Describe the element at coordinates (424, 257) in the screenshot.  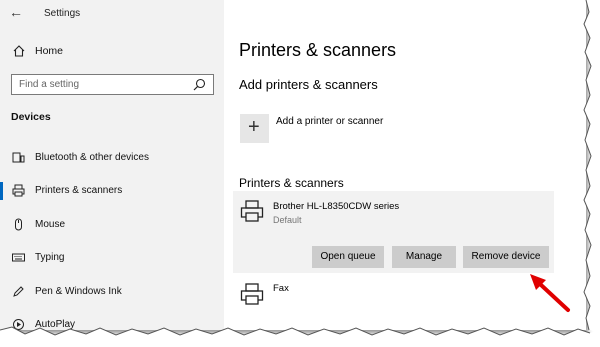
I see `manage-button: Manage` at that location.